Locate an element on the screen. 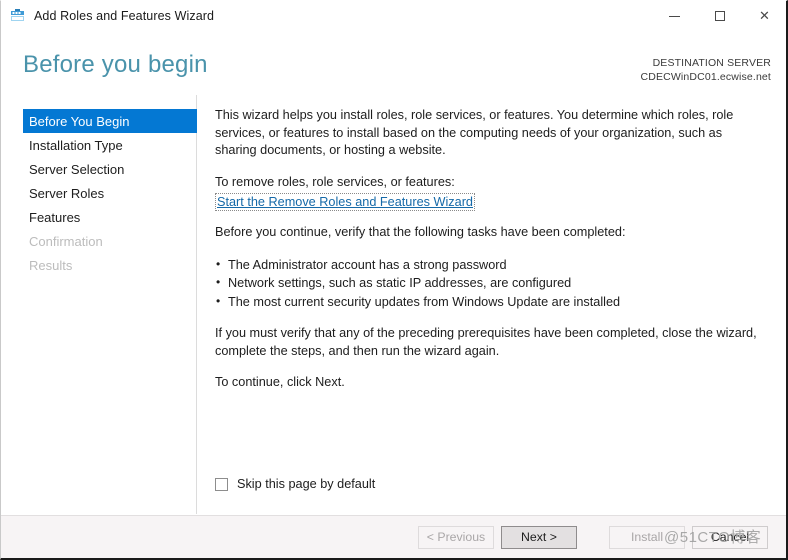  maximize-button is located at coordinates (719, 16).